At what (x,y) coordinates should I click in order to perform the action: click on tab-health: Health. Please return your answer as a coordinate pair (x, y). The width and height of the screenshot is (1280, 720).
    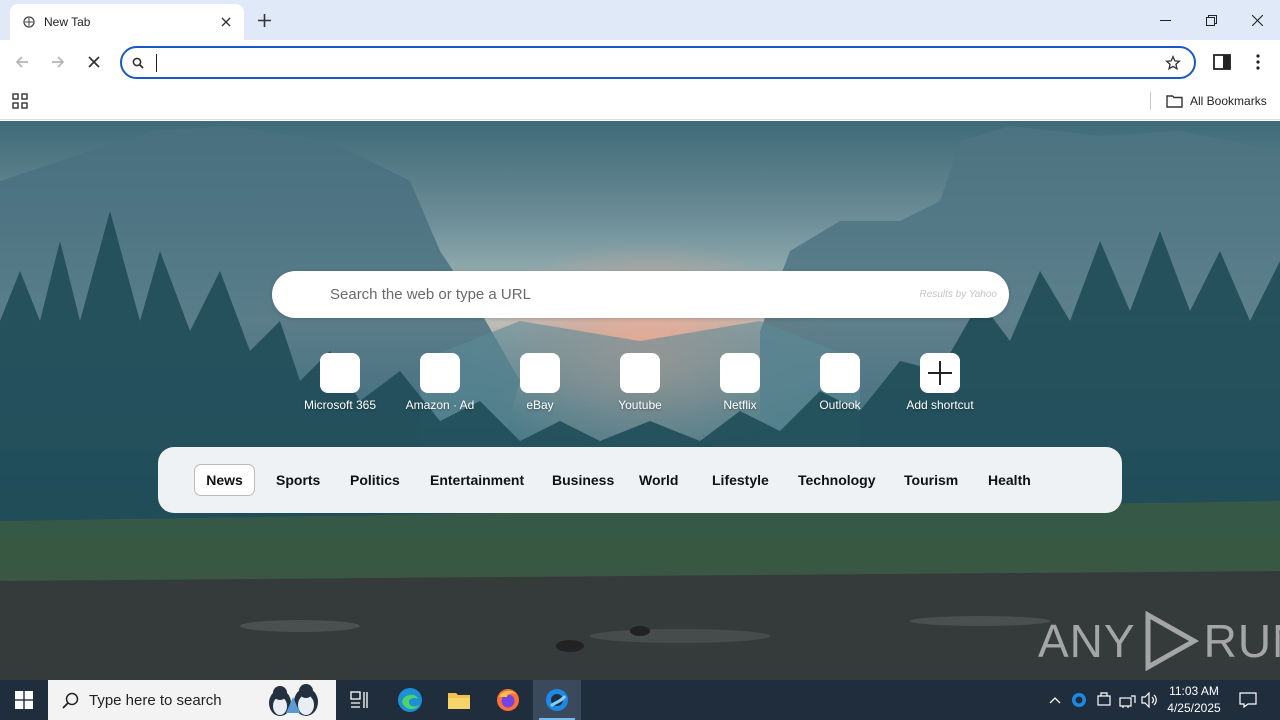
    Looking at the image, I should click on (1009, 480).